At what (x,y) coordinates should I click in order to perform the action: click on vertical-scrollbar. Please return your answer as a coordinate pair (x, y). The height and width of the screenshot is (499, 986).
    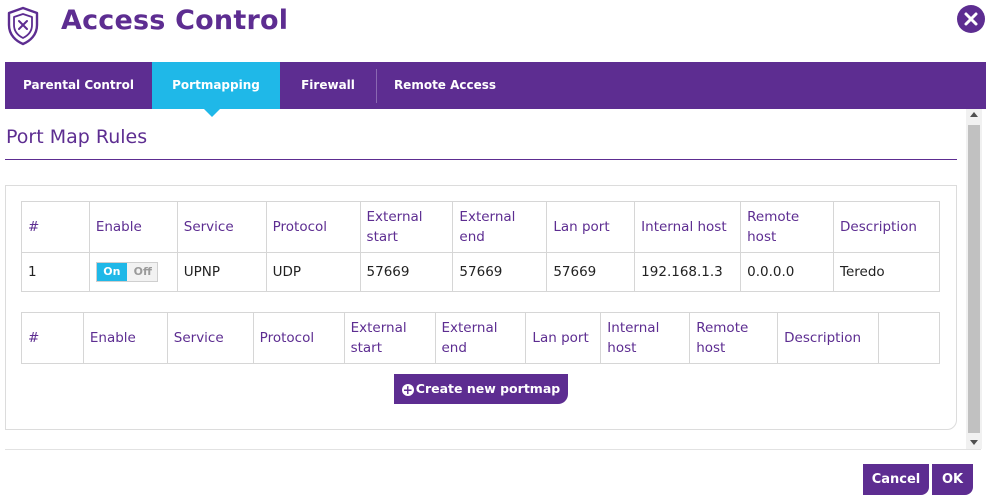
    Looking at the image, I should click on (974, 279).